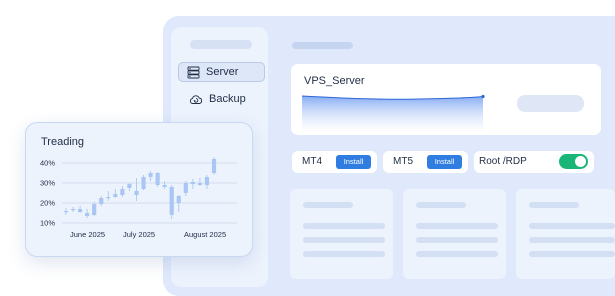 Image resolution: width=615 pixels, height=296 pixels. Describe the element at coordinates (573, 161) in the screenshot. I see `root-rdp-toggle` at that location.